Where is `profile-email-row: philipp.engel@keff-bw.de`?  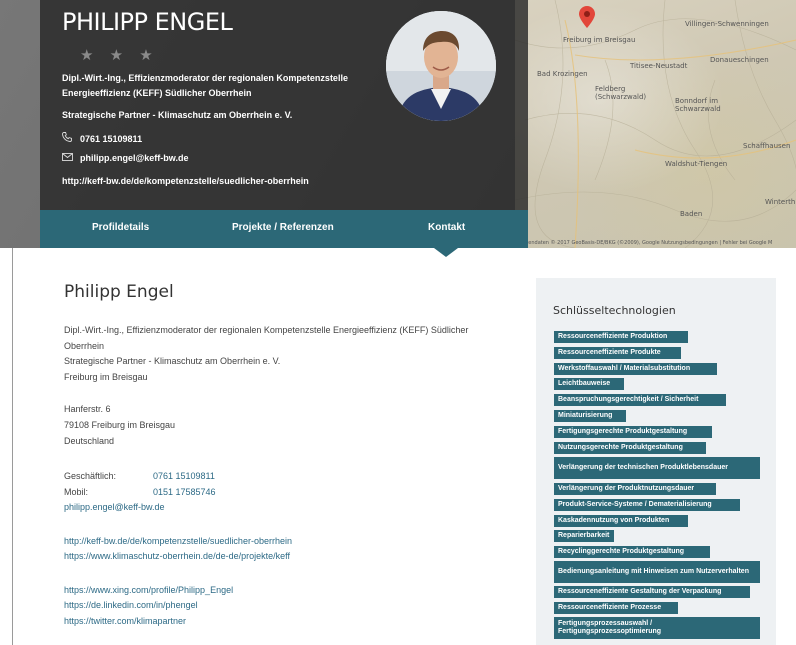 profile-email-row: philipp.engel@keff-bw.de is located at coordinates (125, 158).